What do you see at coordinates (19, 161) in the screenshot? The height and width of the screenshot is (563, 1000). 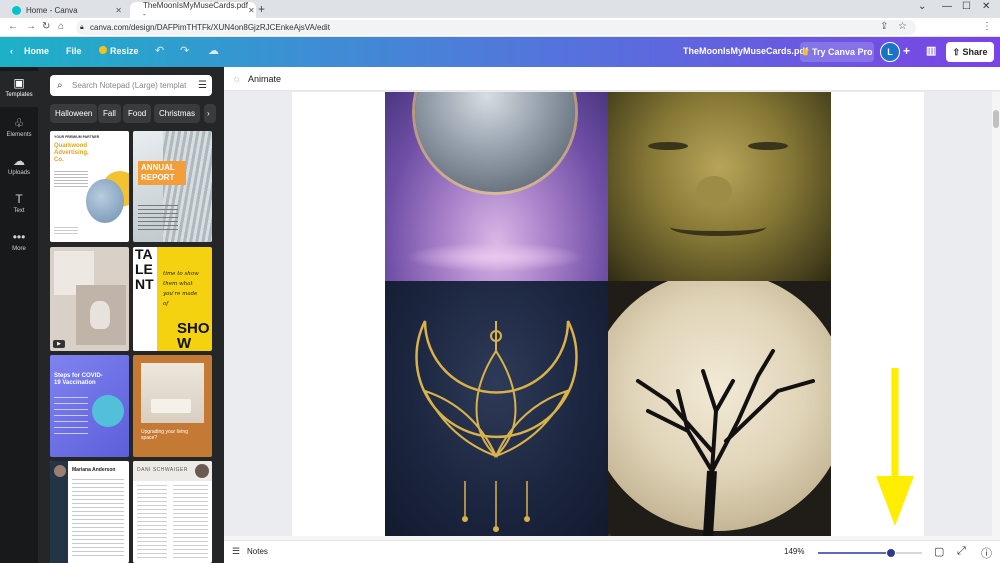 I see `uploads-icon: ☁` at bounding box center [19, 161].